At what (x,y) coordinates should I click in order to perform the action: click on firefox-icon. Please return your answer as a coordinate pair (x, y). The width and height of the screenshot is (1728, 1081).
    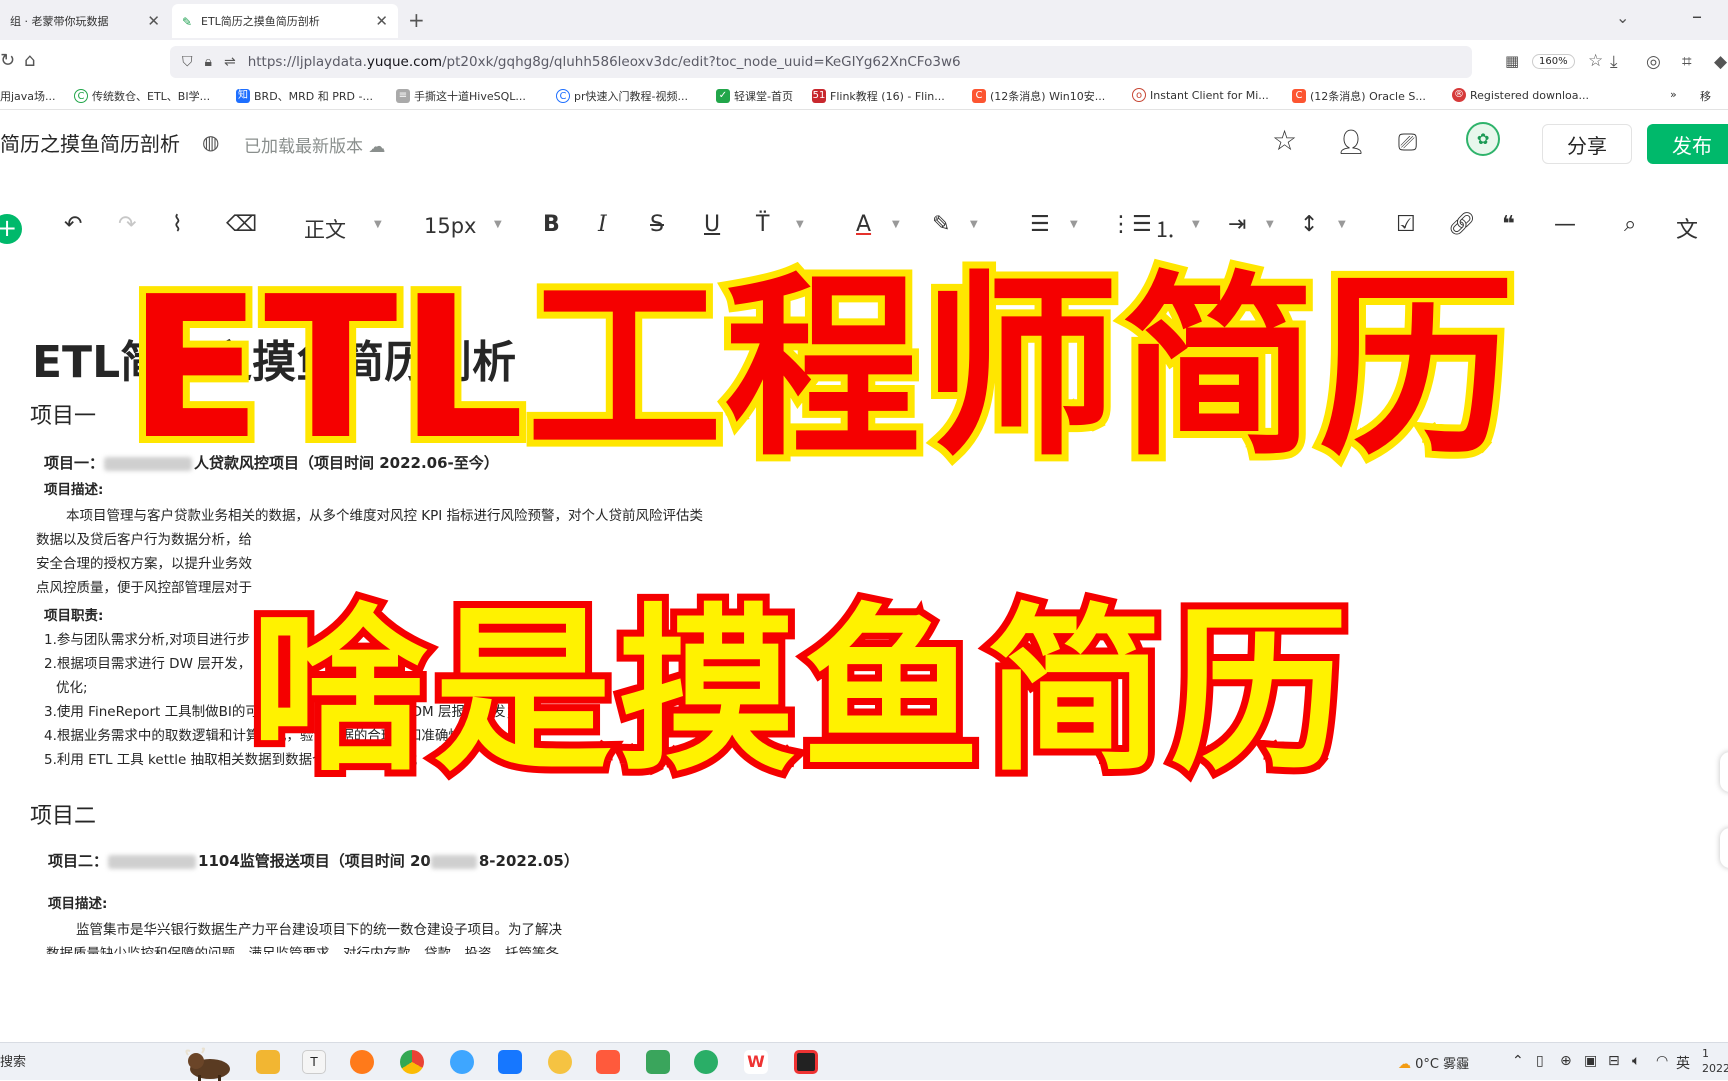
    Looking at the image, I should click on (362, 1062).